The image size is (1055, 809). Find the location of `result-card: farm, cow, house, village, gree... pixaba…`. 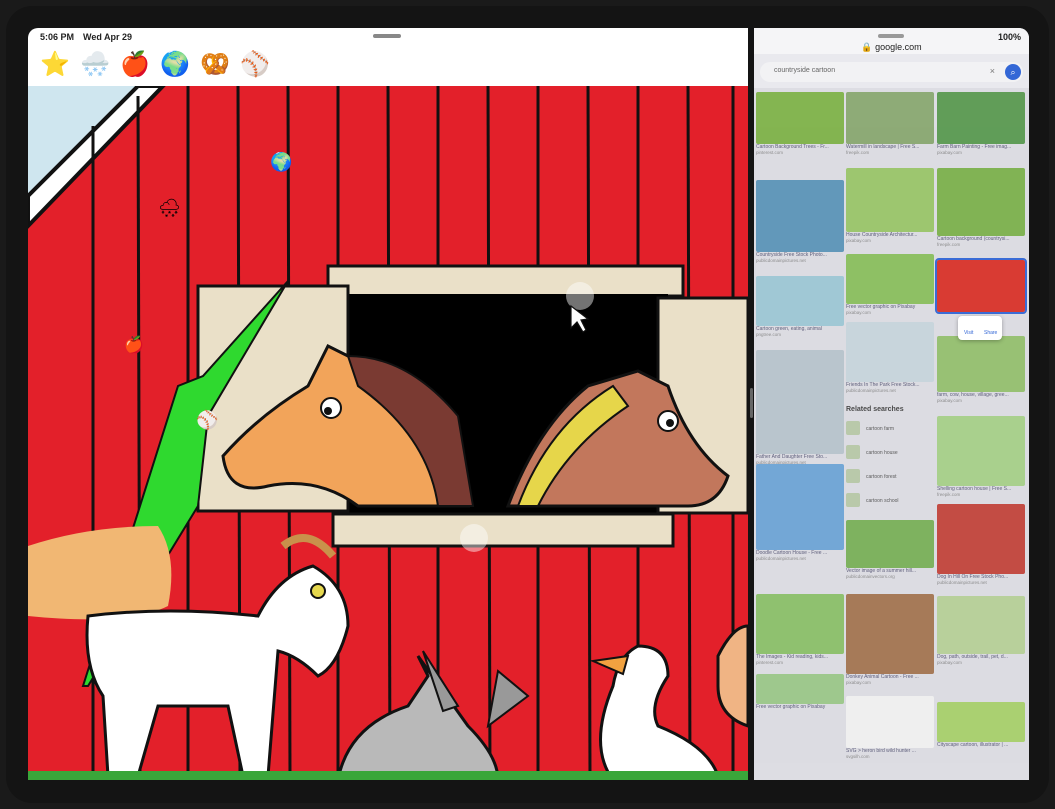

result-card: farm, cow, house, village, gree... pixaba… is located at coordinates (981, 370).